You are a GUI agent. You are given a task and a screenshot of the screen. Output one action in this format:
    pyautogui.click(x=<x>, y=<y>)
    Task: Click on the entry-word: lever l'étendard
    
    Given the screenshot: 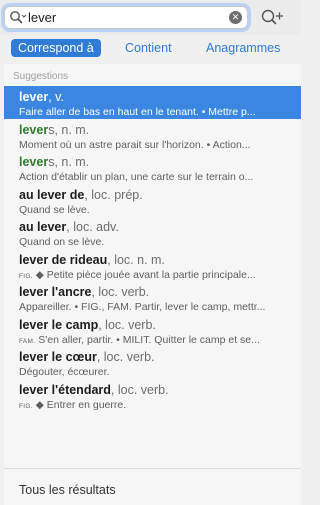 What is the action you would take?
    pyautogui.click(x=65, y=389)
    